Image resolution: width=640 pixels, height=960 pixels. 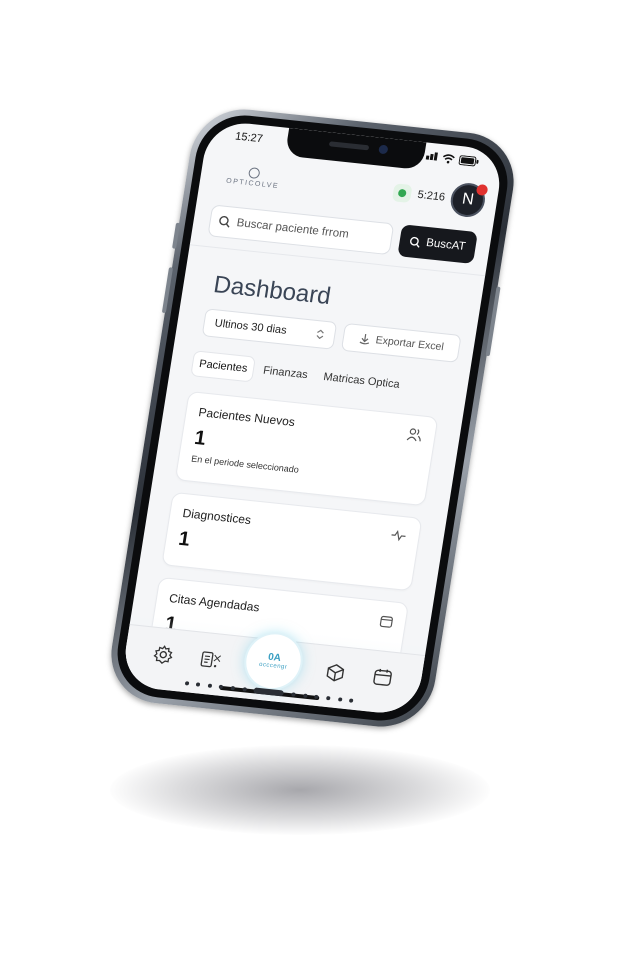 What do you see at coordinates (309, 231) in the screenshot?
I see `patient-search-input` at bounding box center [309, 231].